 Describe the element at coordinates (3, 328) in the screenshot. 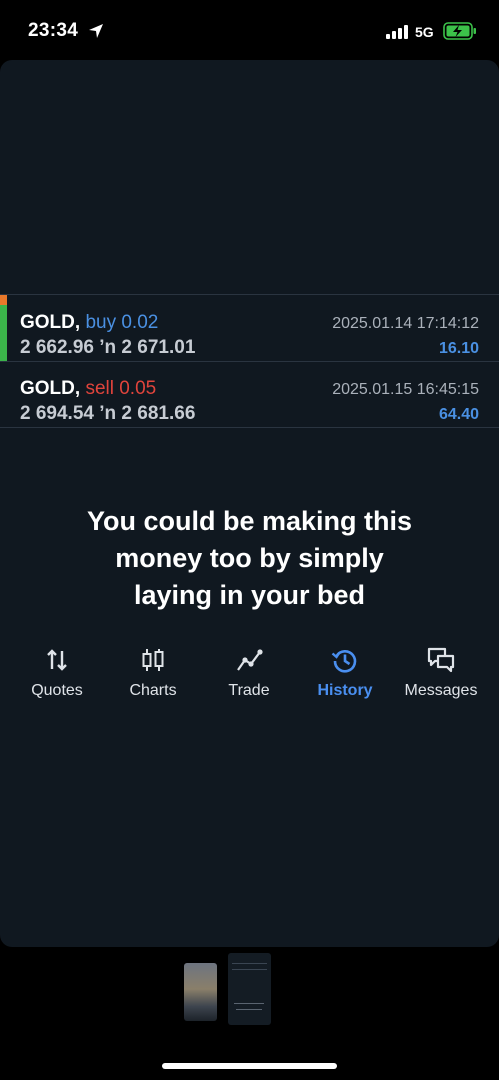

I see `row-indicator-bar` at that location.